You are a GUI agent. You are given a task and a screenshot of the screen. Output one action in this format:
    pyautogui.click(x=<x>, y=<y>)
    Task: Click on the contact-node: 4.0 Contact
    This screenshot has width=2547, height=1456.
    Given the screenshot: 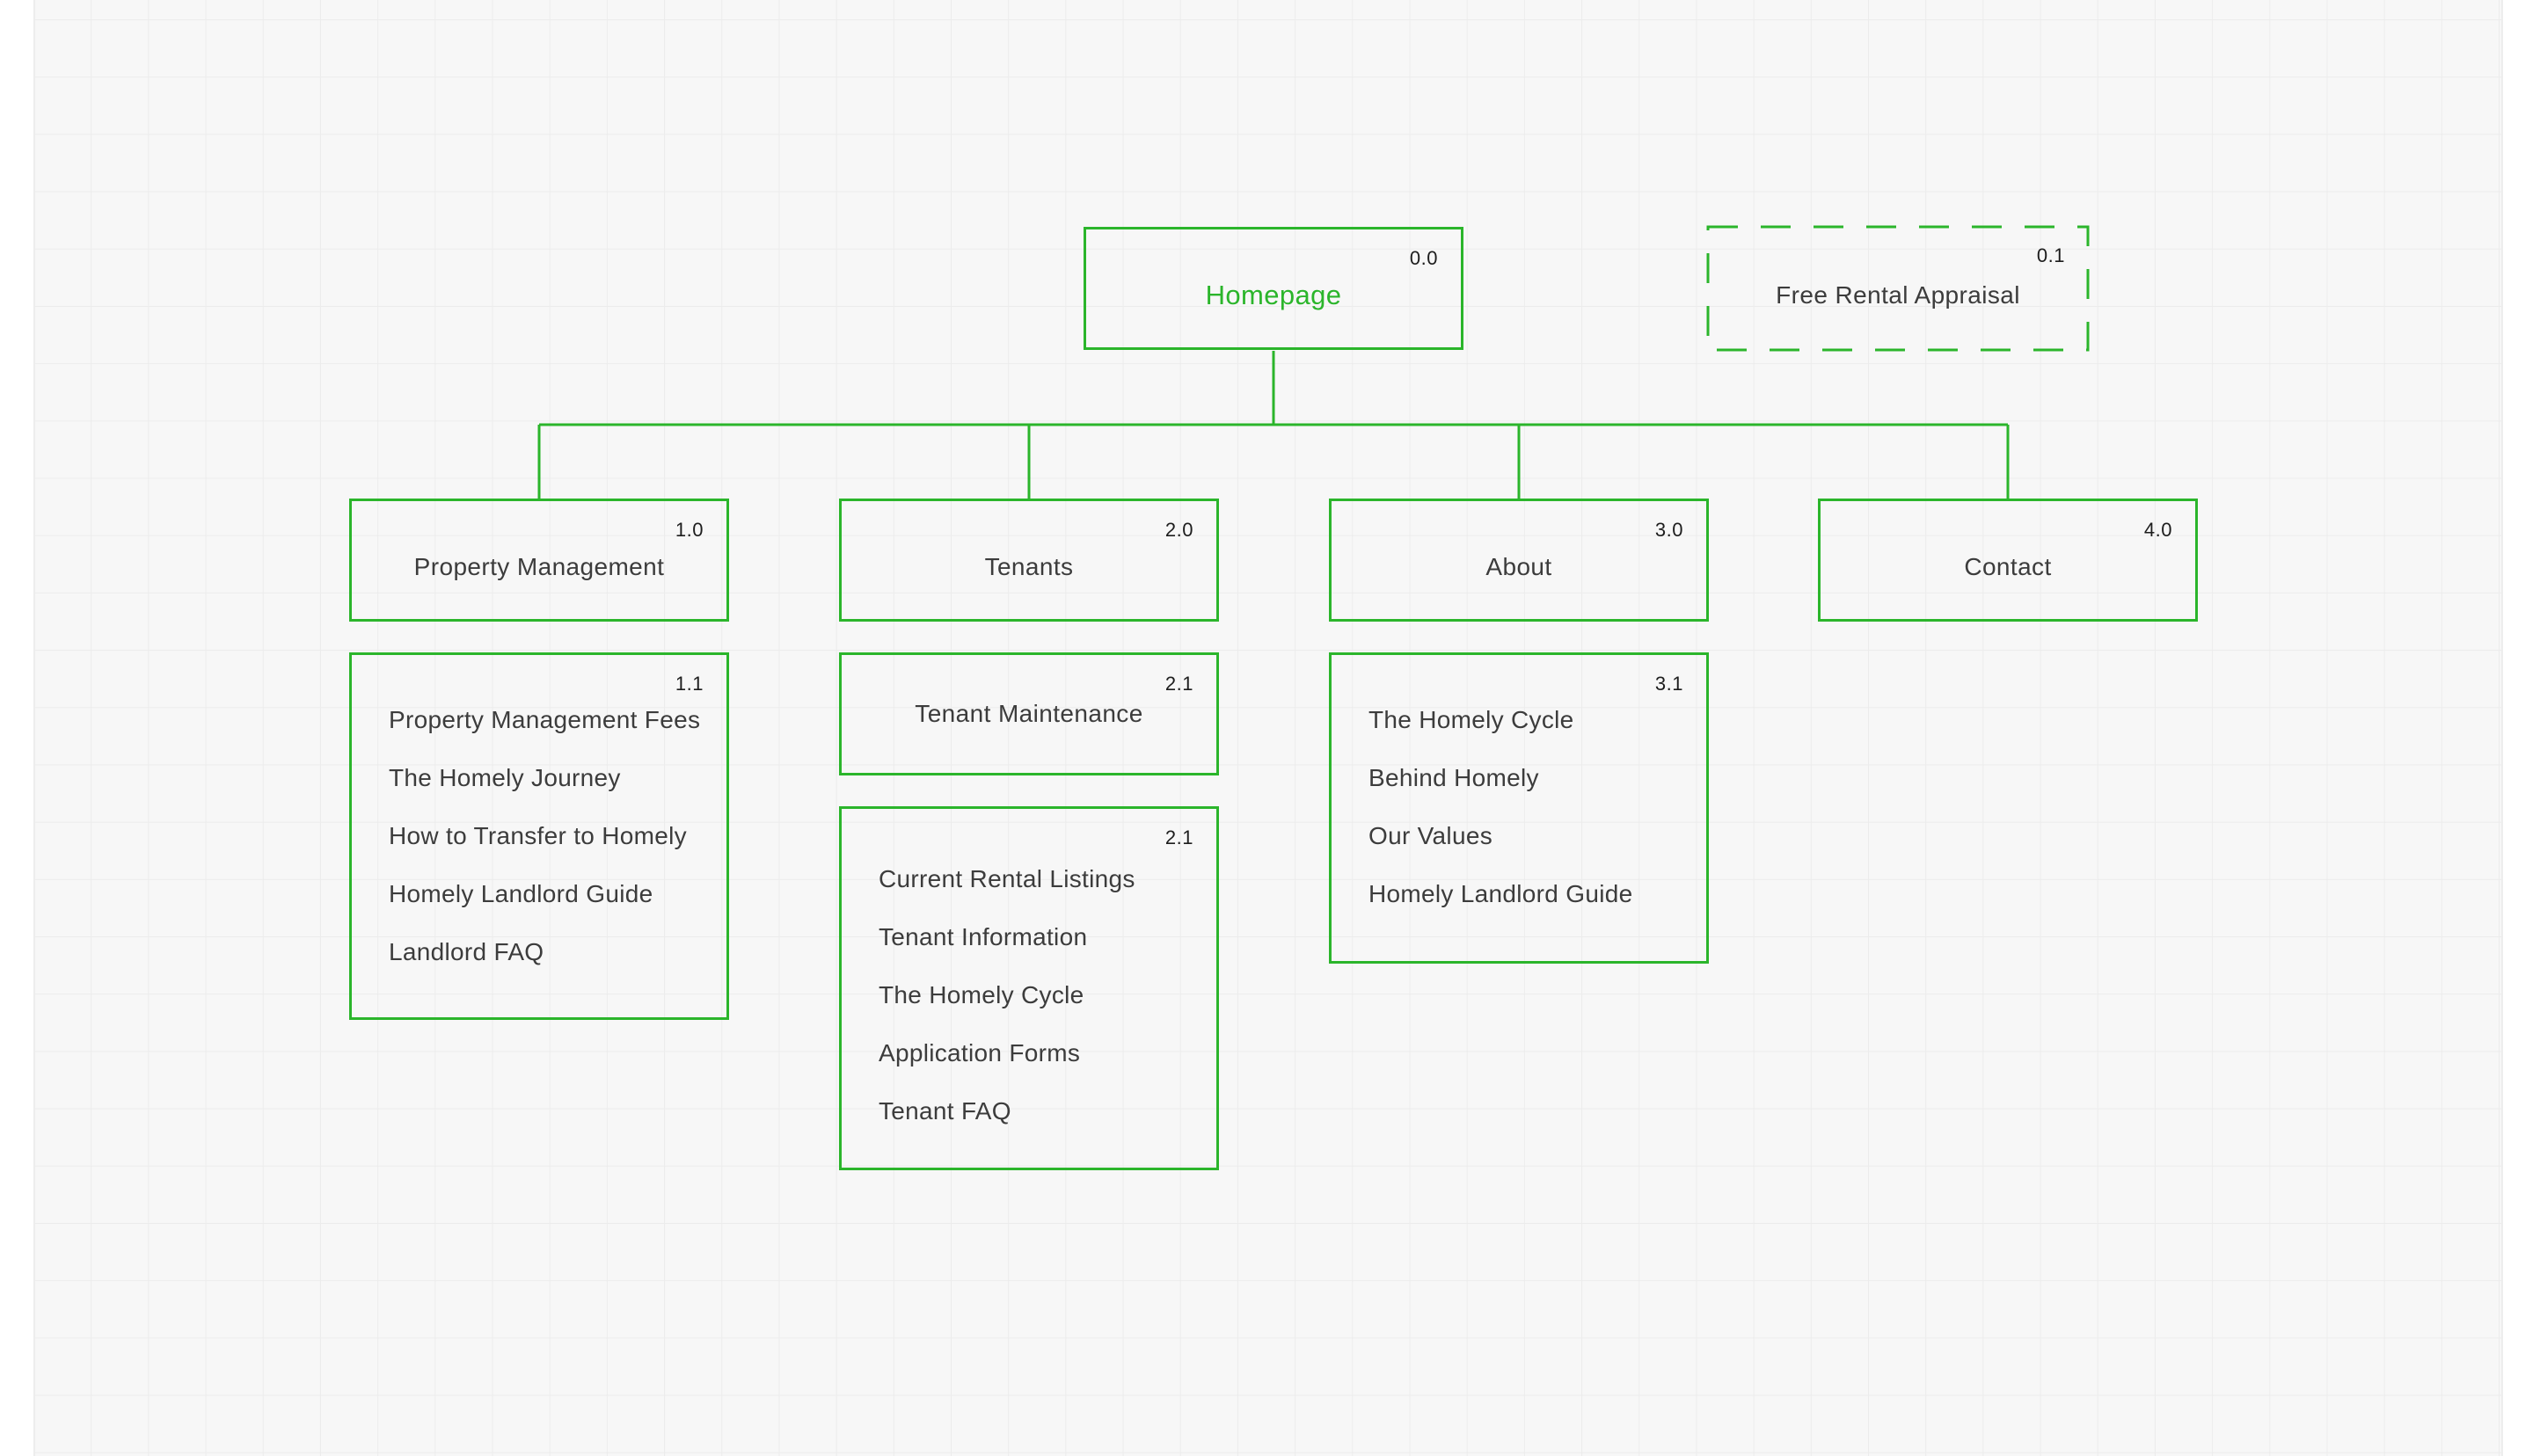 What is the action you would take?
    pyautogui.click(x=2008, y=560)
    